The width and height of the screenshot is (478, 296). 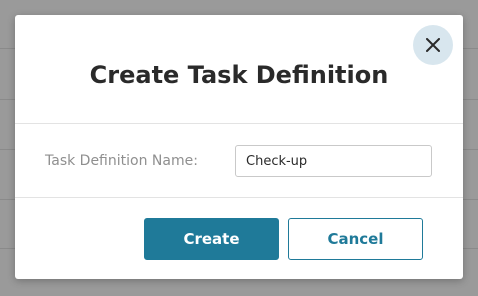 What do you see at coordinates (433, 45) in the screenshot?
I see `close-icon` at bounding box center [433, 45].